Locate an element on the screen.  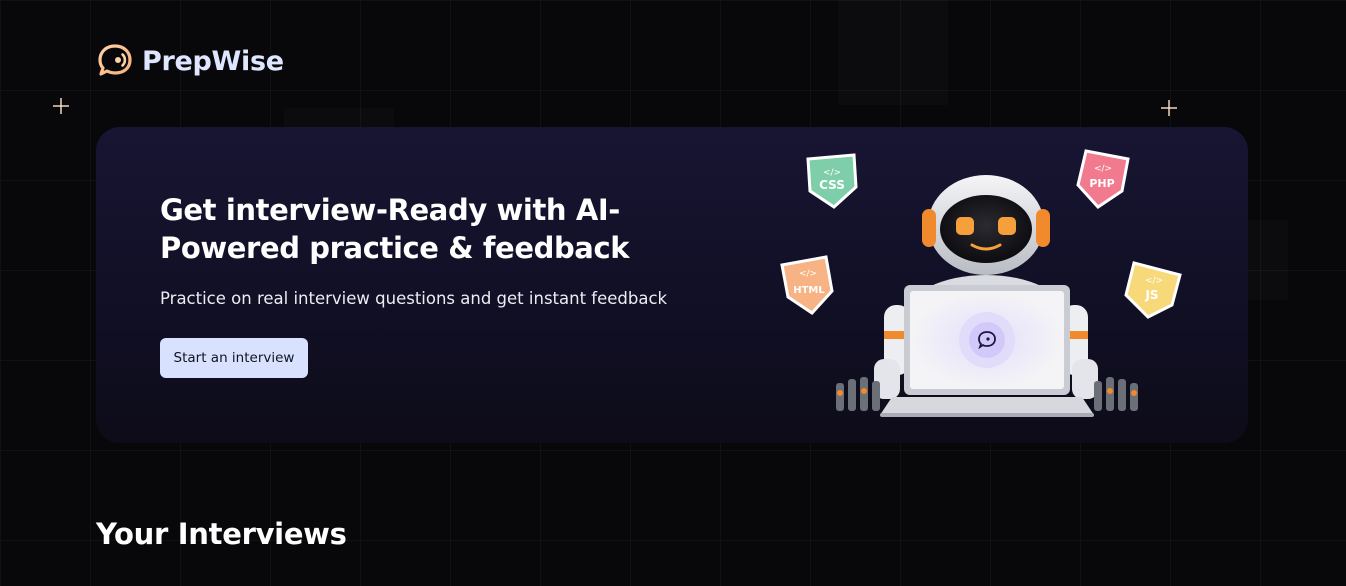
svg-text: PHP is located at coordinates (1101, 183).